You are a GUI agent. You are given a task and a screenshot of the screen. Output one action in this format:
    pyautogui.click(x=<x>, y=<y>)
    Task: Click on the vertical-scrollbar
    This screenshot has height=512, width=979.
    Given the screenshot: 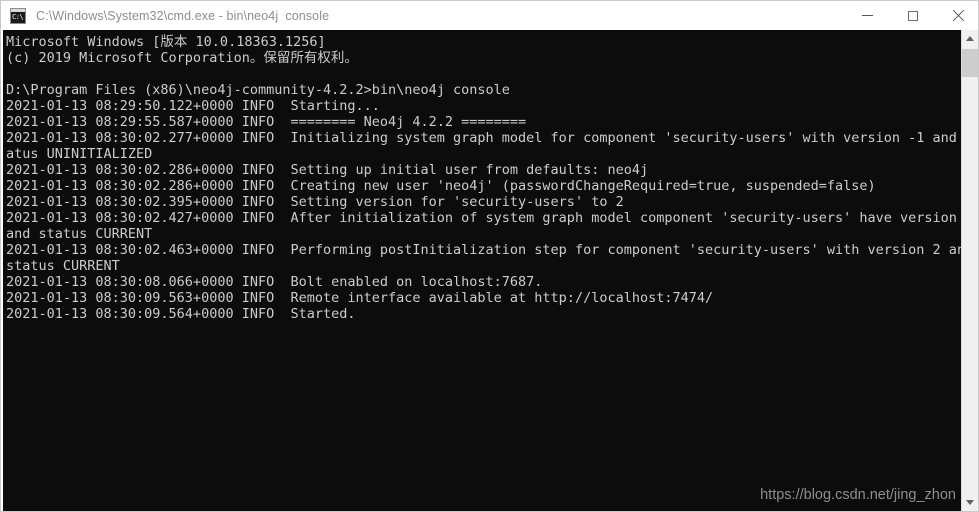 What is the action you would take?
    pyautogui.click(x=969, y=270)
    